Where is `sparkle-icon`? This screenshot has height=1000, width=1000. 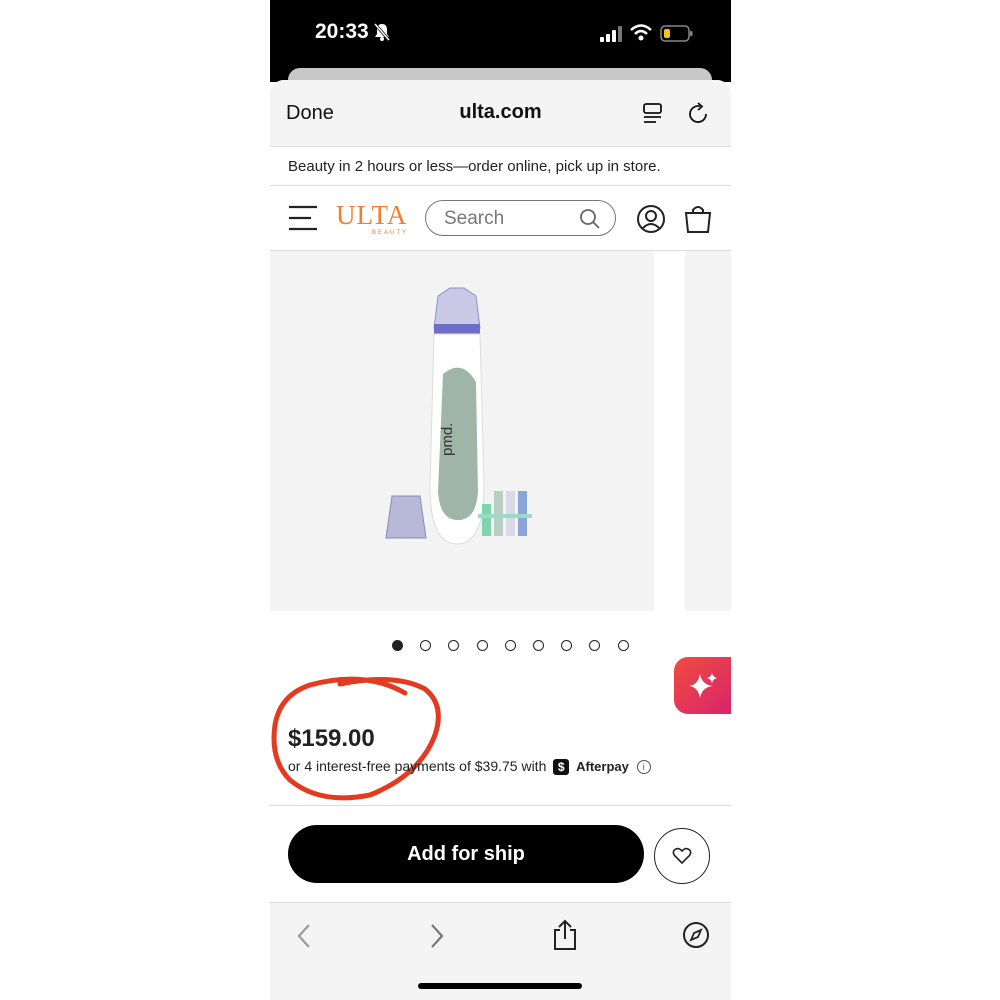
sparkle-icon is located at coordinates (703, 685).